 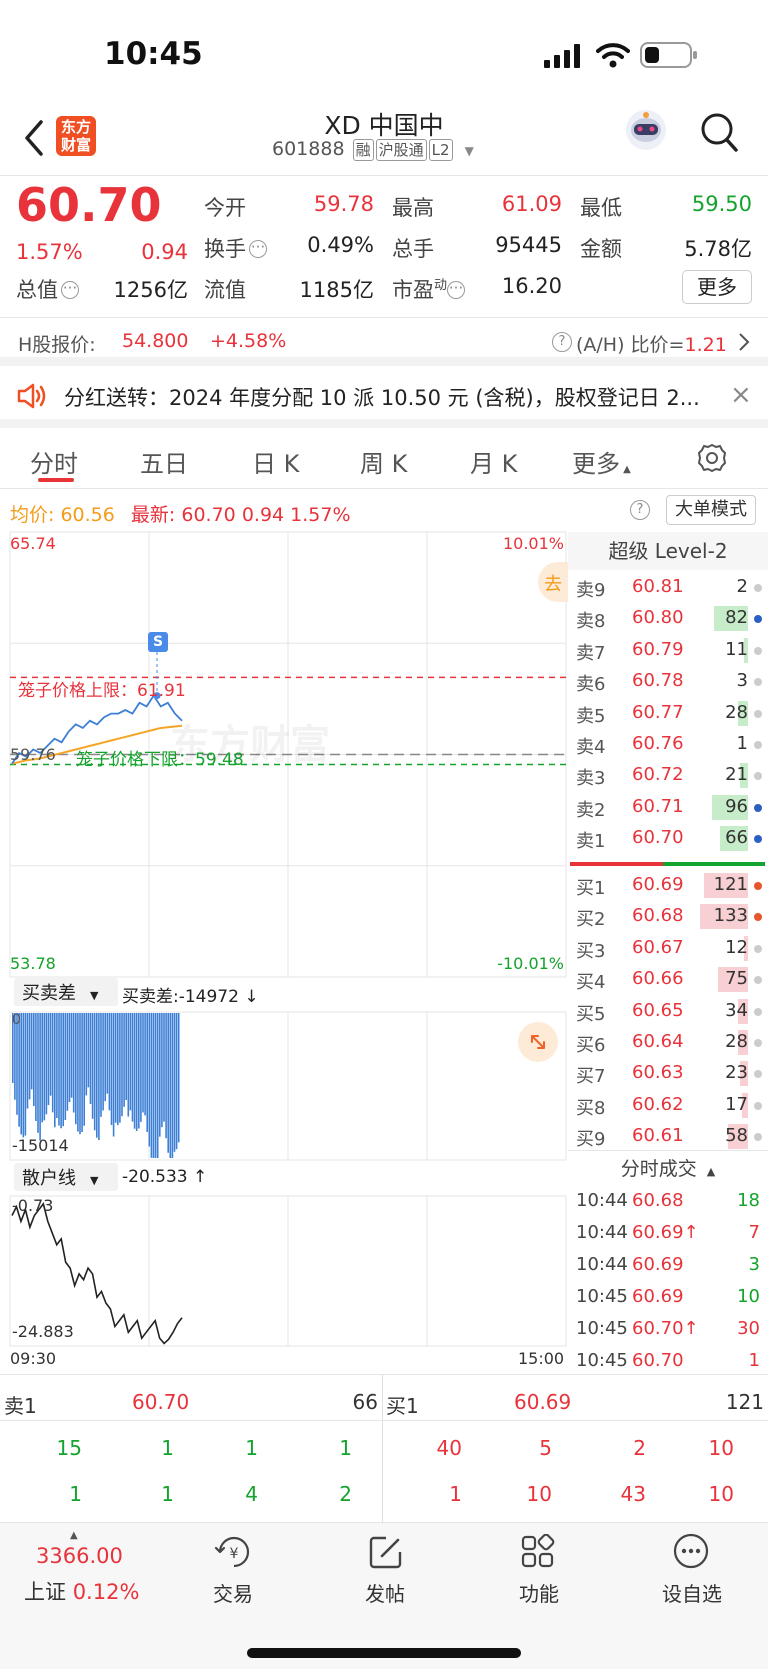 What do you see at coordinates (671, 807) in the screenshot?
I see `ask-row: 卖2 60.71 96` at bounding box center [671, 807].